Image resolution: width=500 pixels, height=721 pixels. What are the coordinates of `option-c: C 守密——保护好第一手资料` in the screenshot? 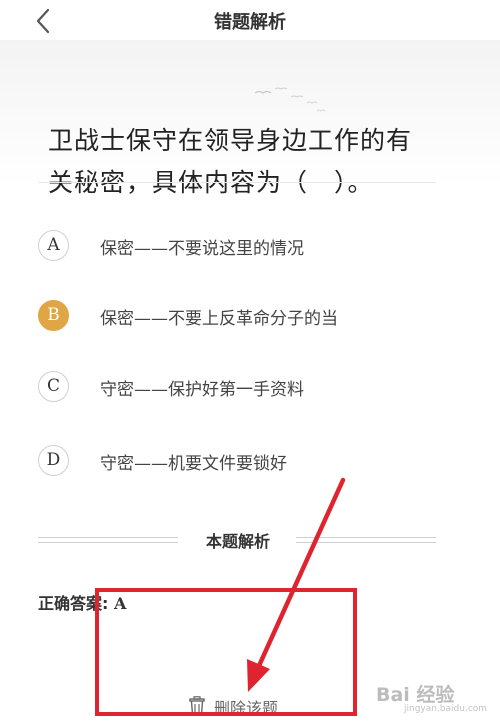 It's located at (248, 387).